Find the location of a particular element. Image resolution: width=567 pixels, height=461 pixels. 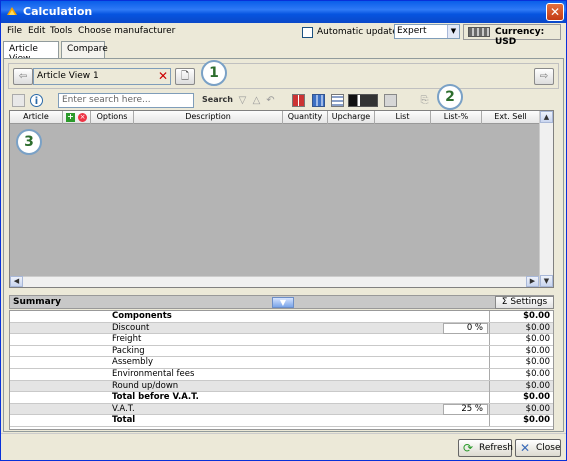

scroll-up-icon: ▲ is located at coordinates (546, 117).